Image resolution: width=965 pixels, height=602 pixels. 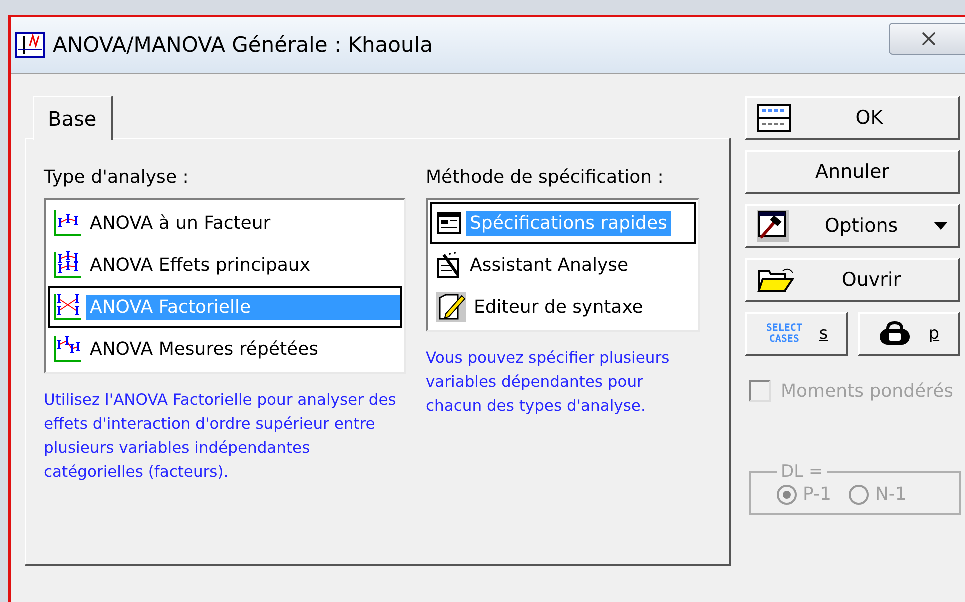 I want to click on radio-label: N-1, so click(x=891, y=494).